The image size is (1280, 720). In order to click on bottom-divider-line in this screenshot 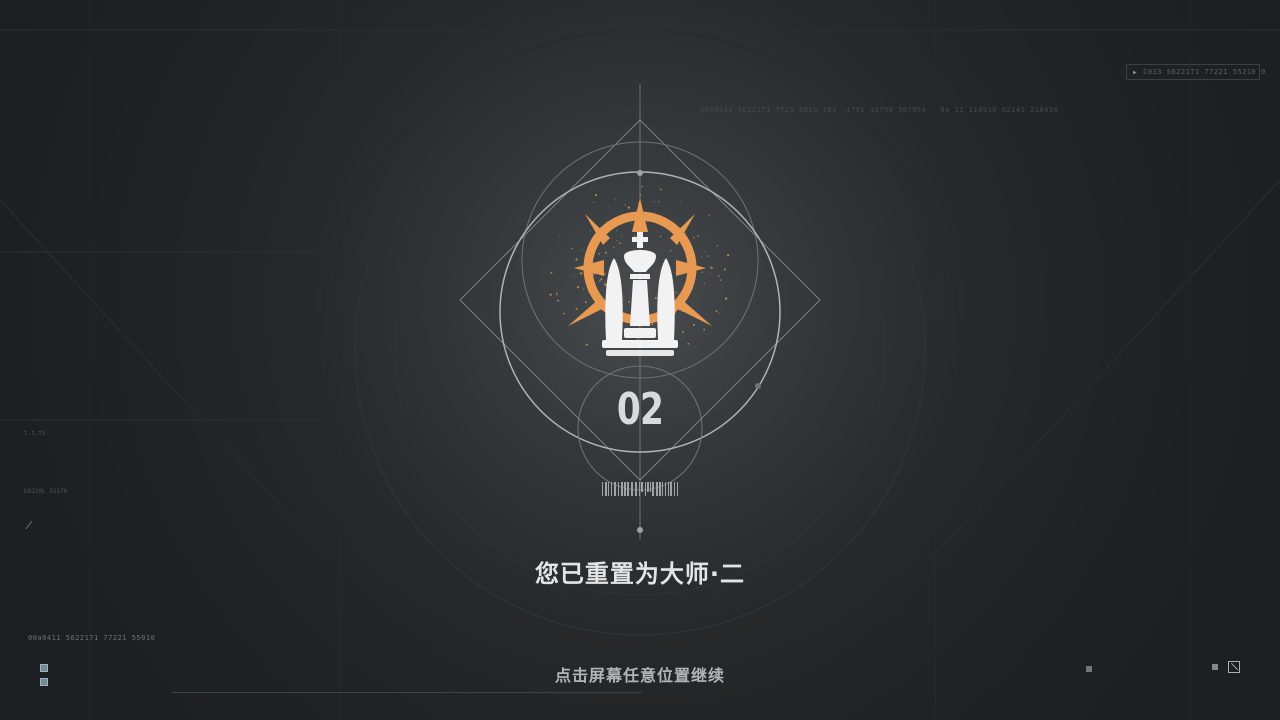, I will do `click(407, 692)`.